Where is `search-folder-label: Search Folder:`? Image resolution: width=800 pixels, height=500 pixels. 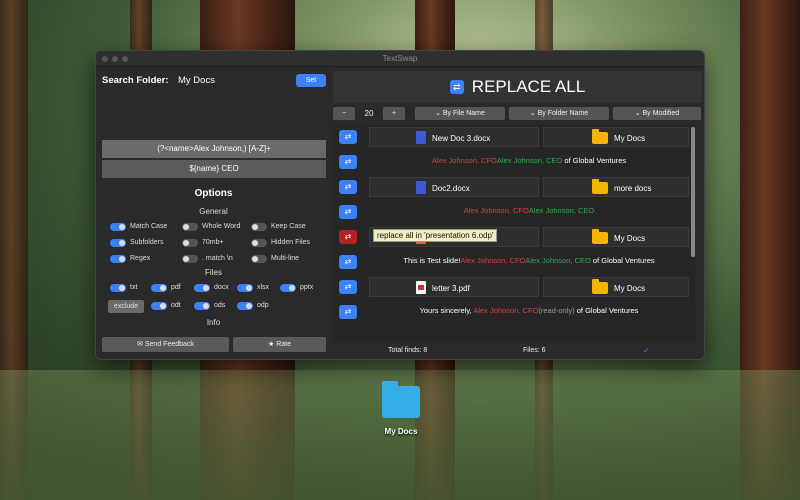 search-folder-label: Search Folder: is located at coordinates (135, 80).